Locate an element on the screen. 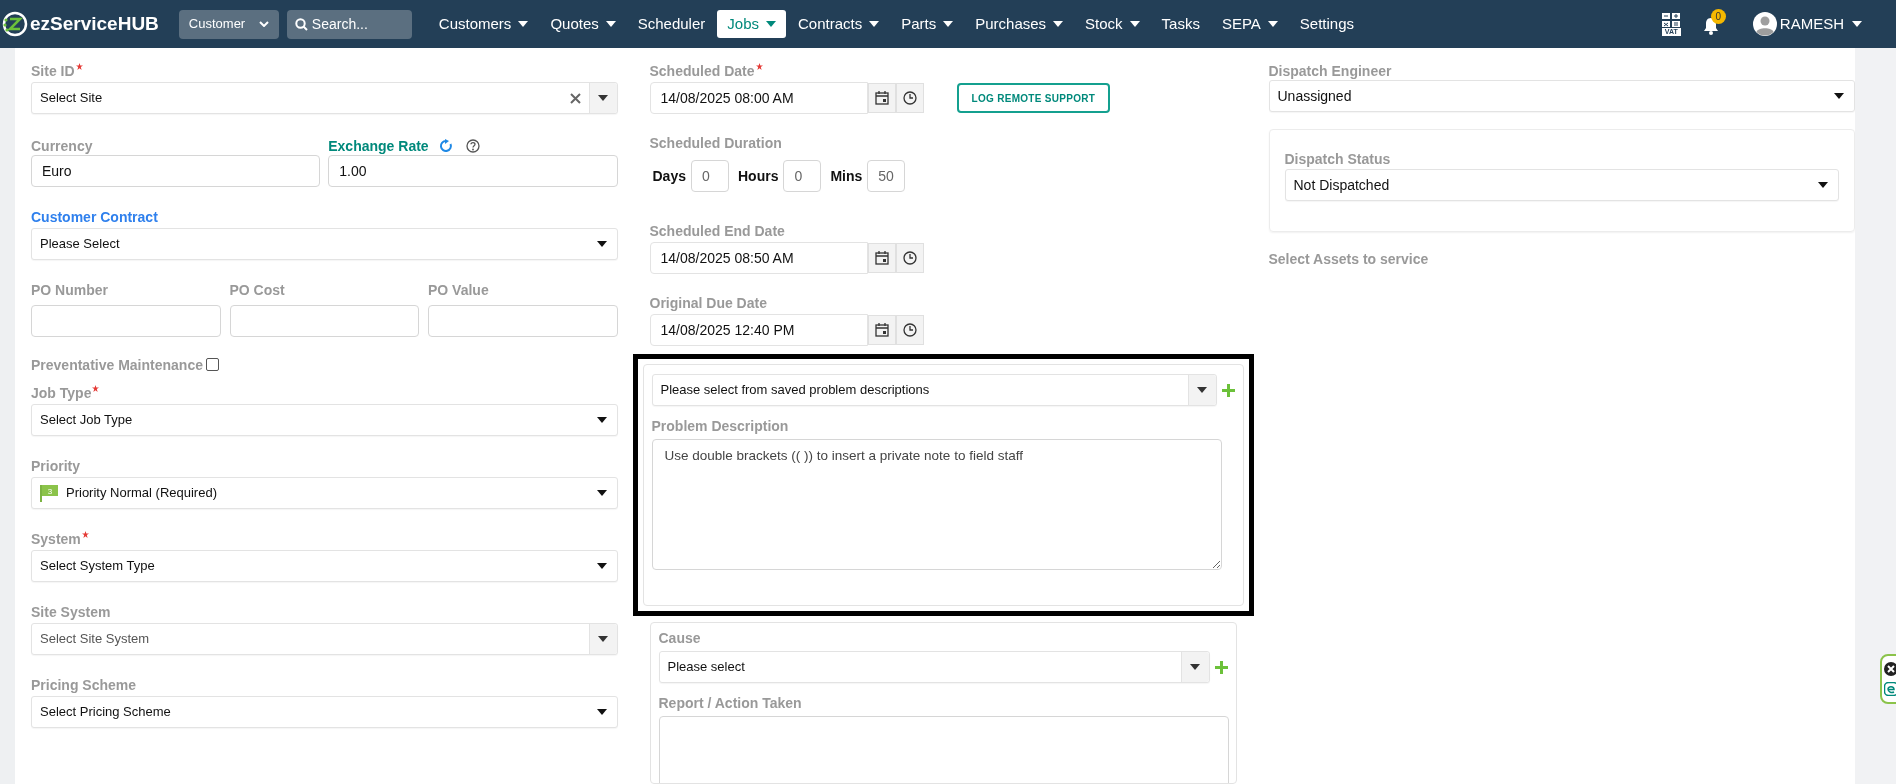 This screenshot has width=1896, height=784. field-label: Mins is located at coordinates (846, 176).